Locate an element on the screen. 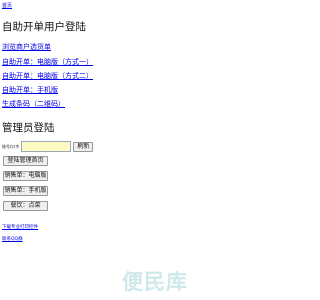  generate-barcode-link: 生成条码（二维码） is located at coordinates (33, 104).